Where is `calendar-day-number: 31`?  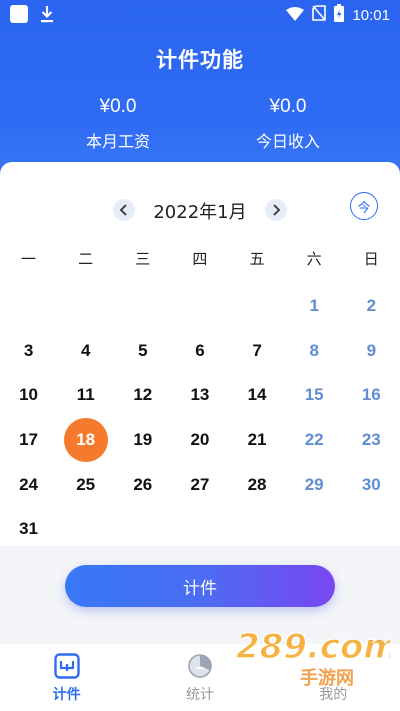
calendar-day-number: 31 is located at coordinates (29, 529).